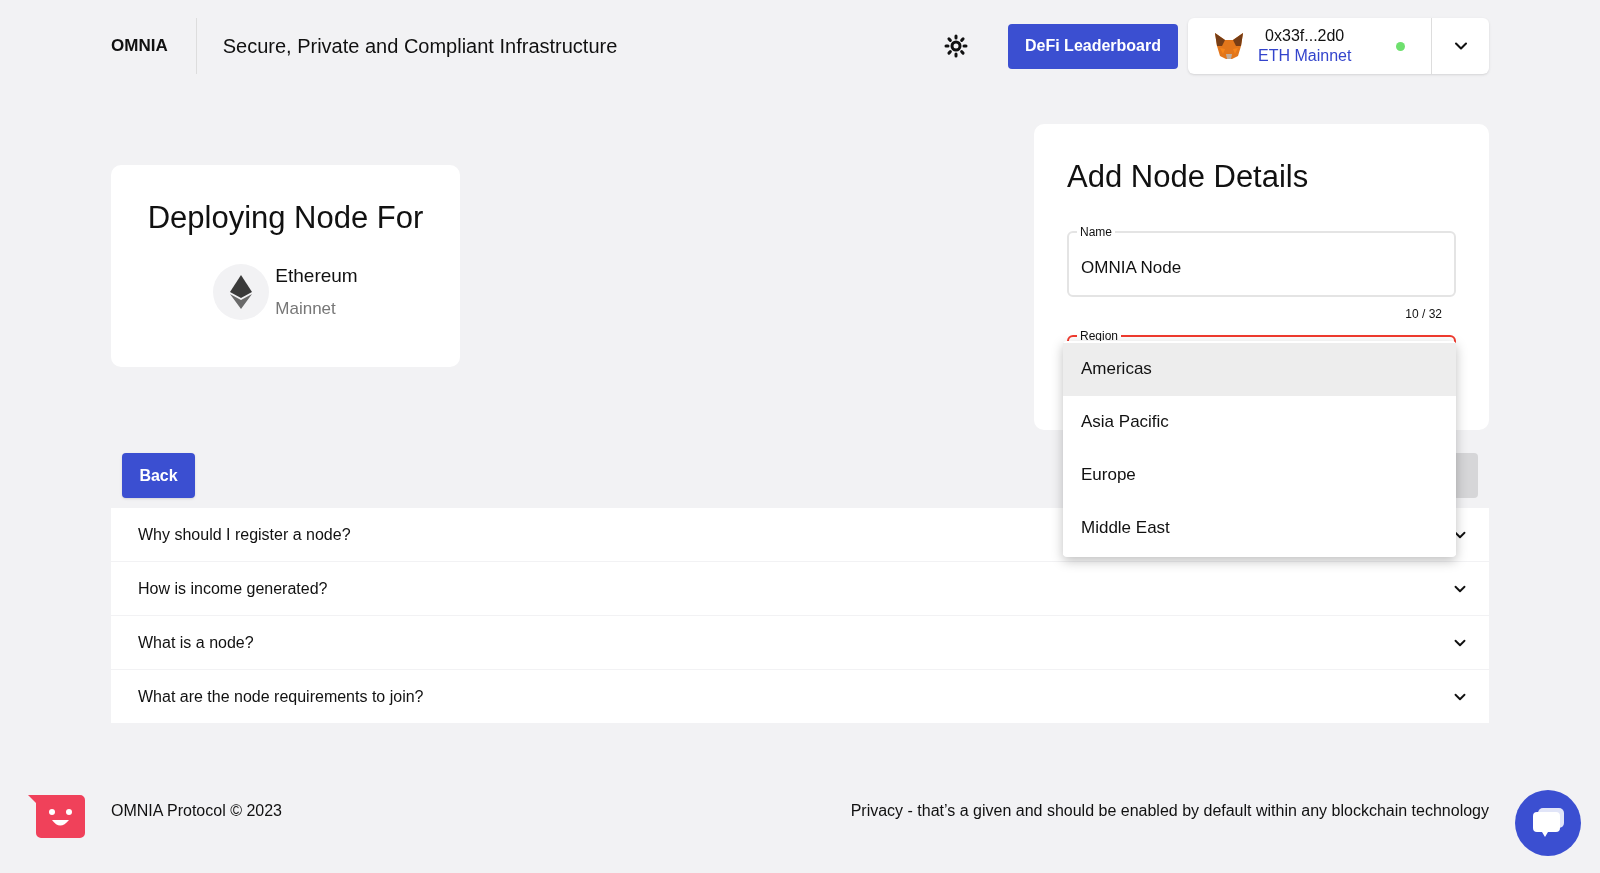 Image resolution: width=1600 pixels, height=873 pixels. I want to click on copyright: OMNIA Protocol © 2023, so click(196, 811).